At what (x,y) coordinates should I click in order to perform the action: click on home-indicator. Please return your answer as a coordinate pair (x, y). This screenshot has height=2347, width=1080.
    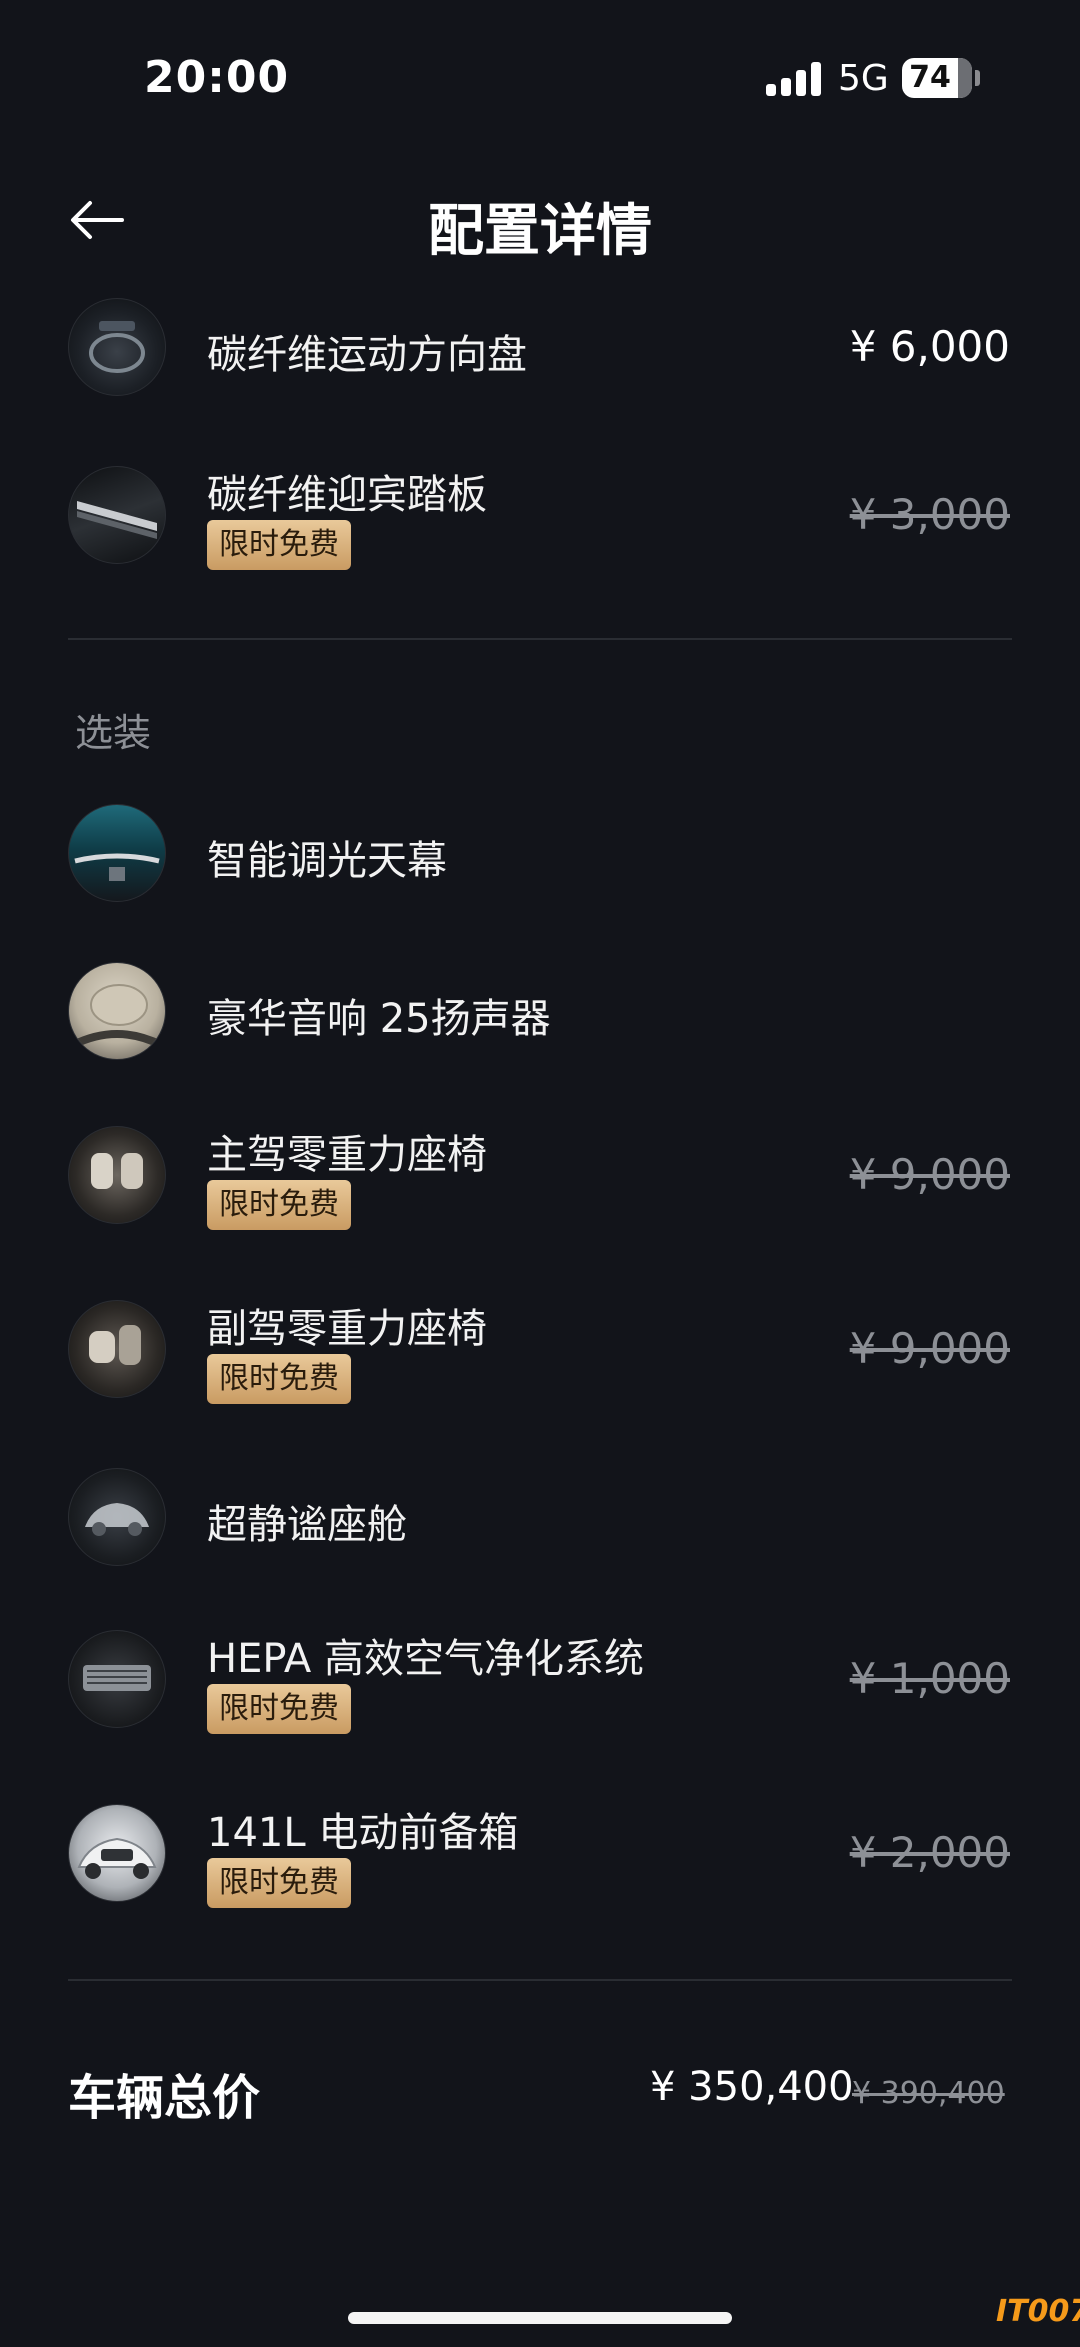
    Looking at the image, I should click on (540, 2318).